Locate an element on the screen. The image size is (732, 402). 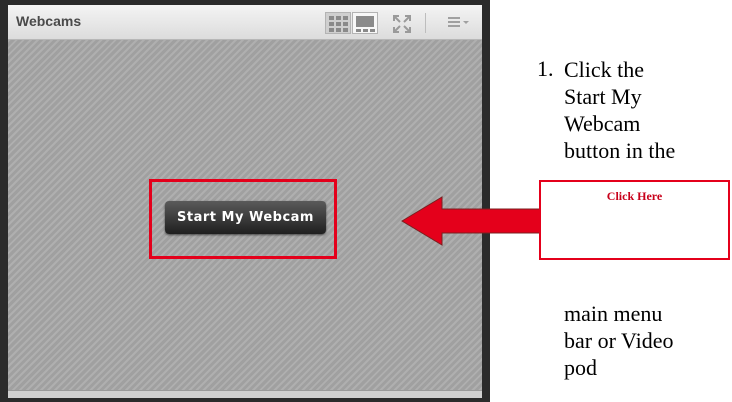
step-line: Webcam is located at coordinates (602, 123).